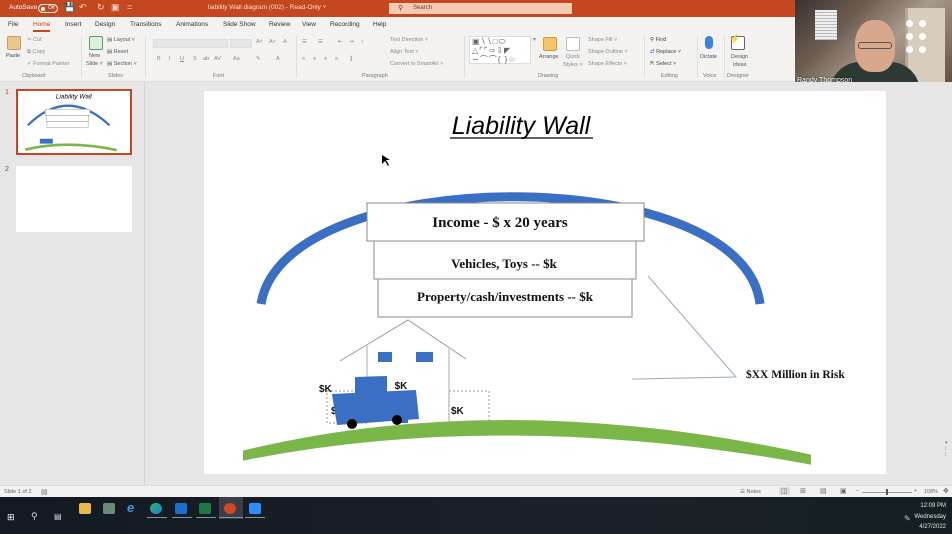 This screenshot has width=952, height=534. I want to click on tab-slide-show: Slide Show, so click(239, 24).